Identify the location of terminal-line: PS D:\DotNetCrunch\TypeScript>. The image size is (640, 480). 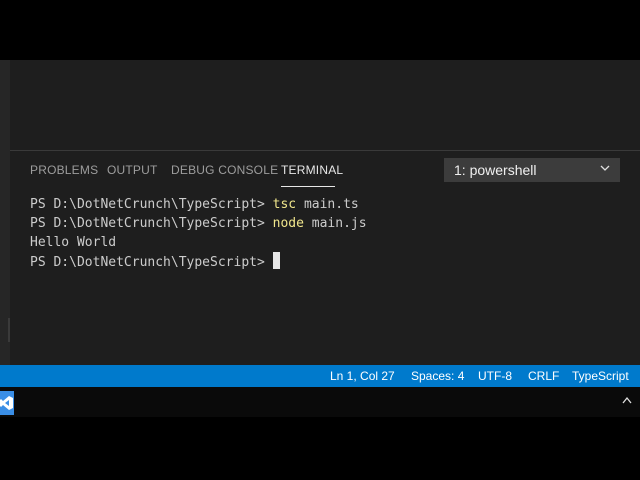
(198, 261).